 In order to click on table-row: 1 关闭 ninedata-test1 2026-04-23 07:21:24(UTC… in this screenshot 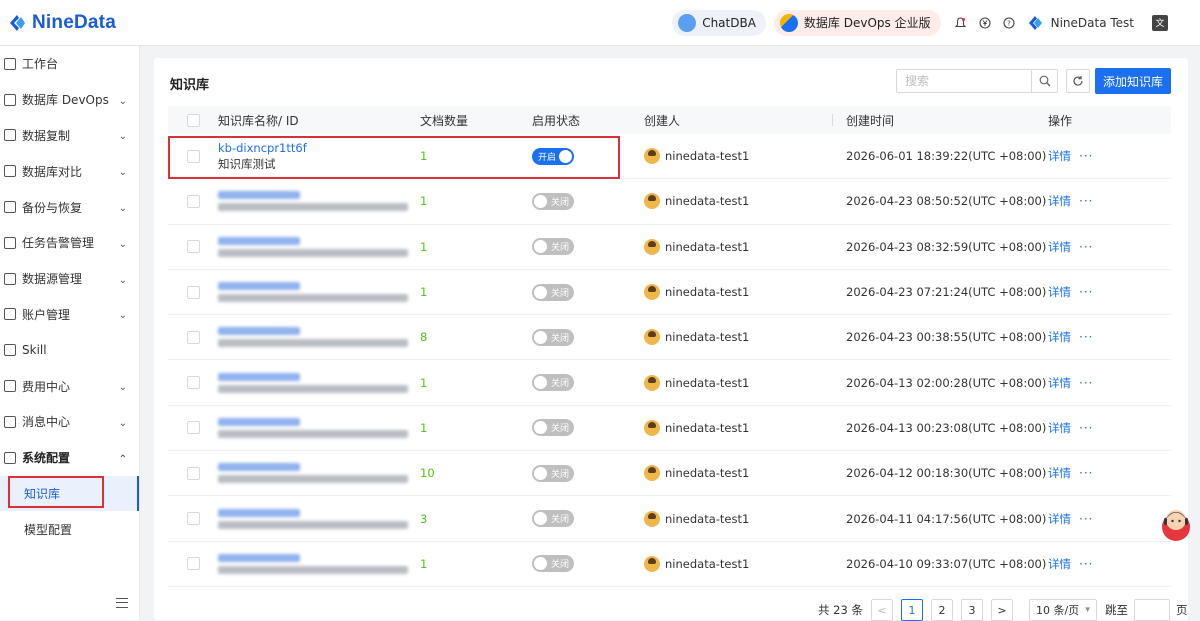, I will do `click(669, 293)`.